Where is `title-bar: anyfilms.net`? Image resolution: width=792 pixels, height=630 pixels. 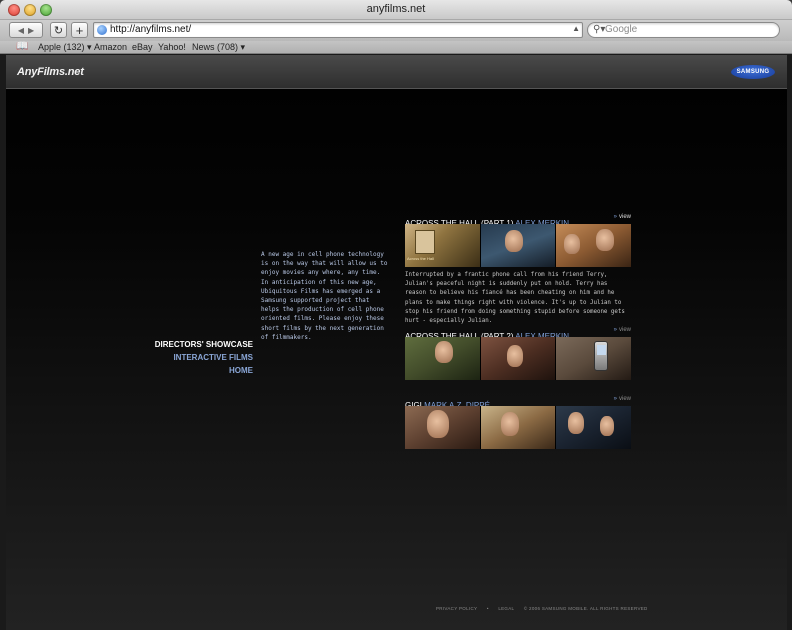 title-bar: anyfilms.net is located at coordinates (396, 10).